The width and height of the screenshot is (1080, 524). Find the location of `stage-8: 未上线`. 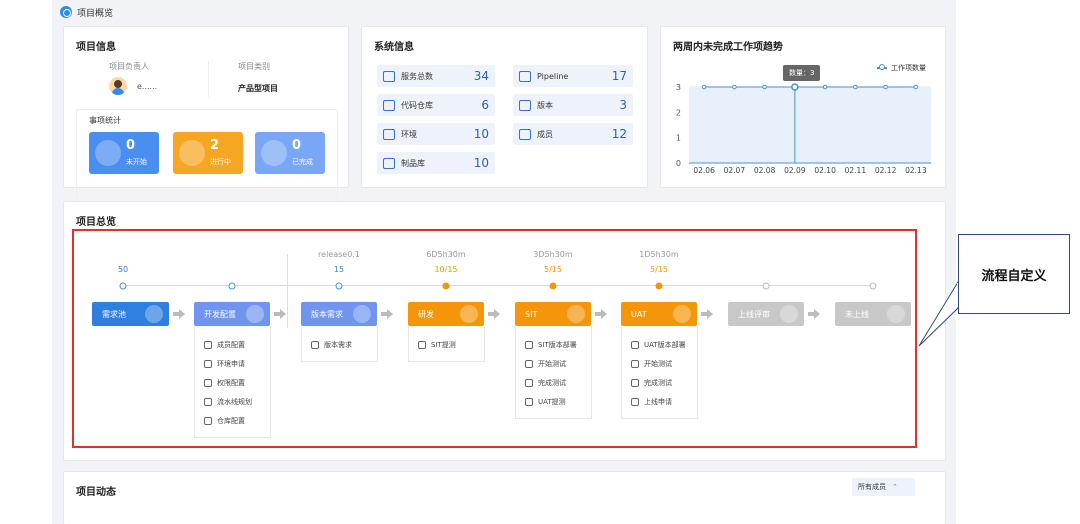

stage-8: 未上线 is located at coordinates (873, 314).